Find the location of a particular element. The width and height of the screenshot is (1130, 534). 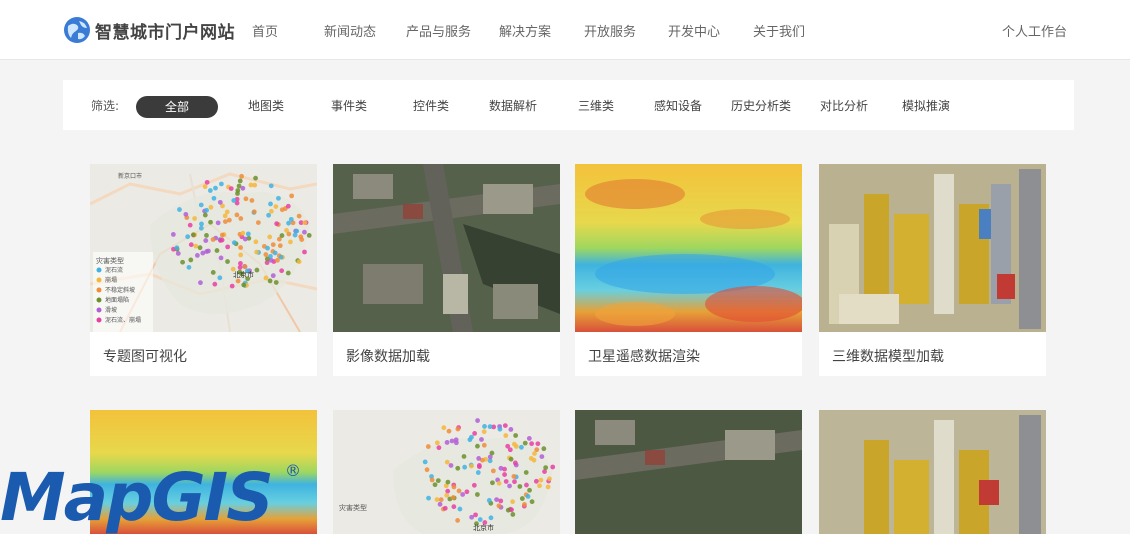

filter-data-parse: 数据解析 is located at coordinates (513, 105).